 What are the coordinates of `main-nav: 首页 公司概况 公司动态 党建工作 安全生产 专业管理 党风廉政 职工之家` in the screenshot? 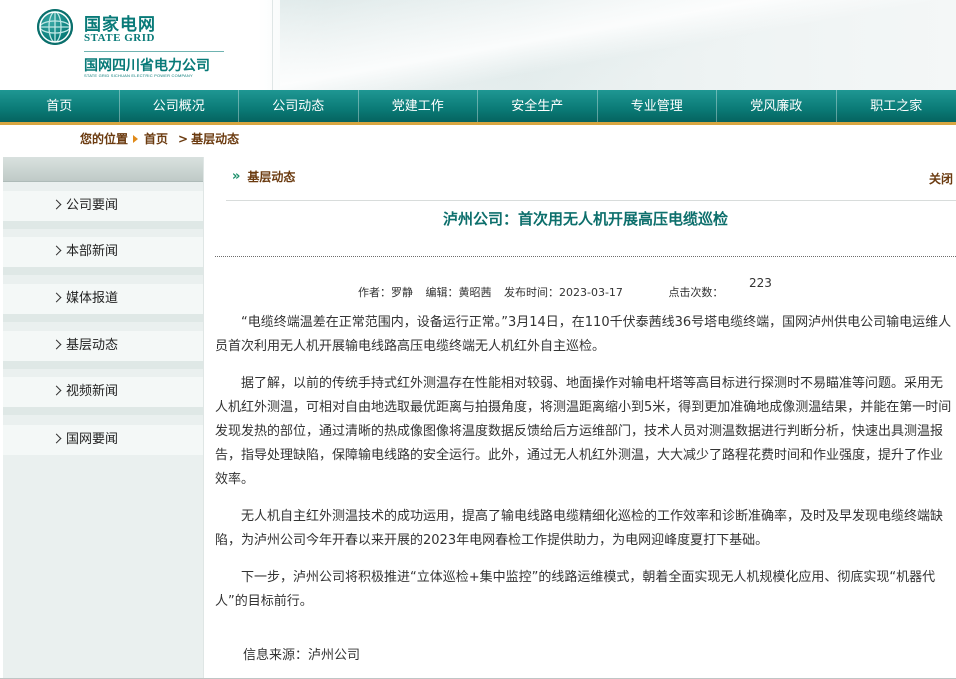 It's located at (478, 107).